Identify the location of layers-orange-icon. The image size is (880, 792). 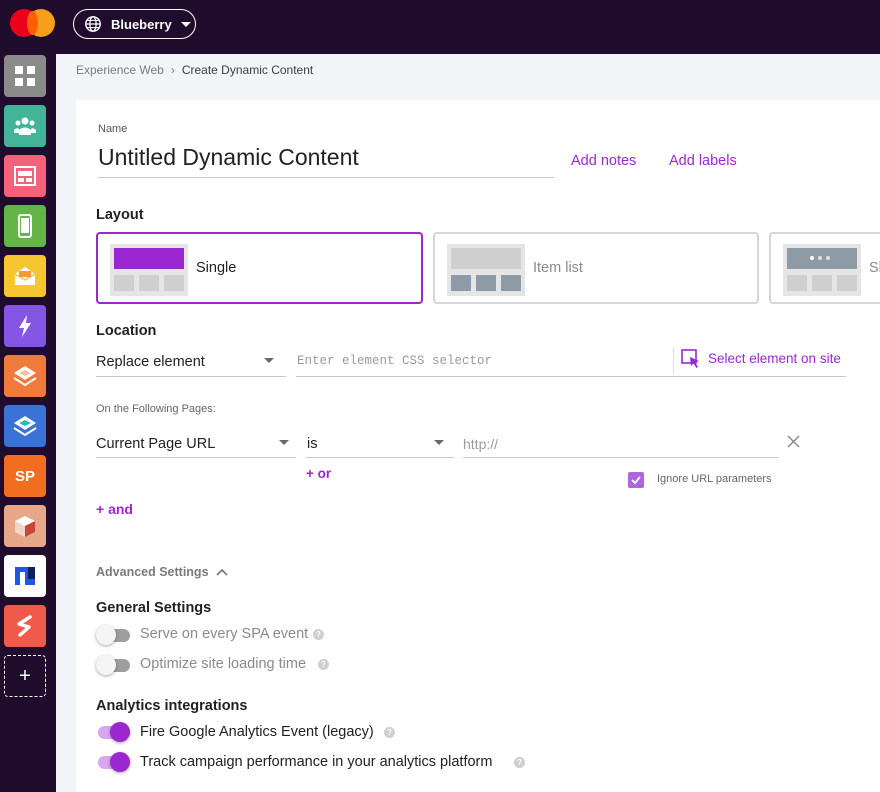
(25, 376).